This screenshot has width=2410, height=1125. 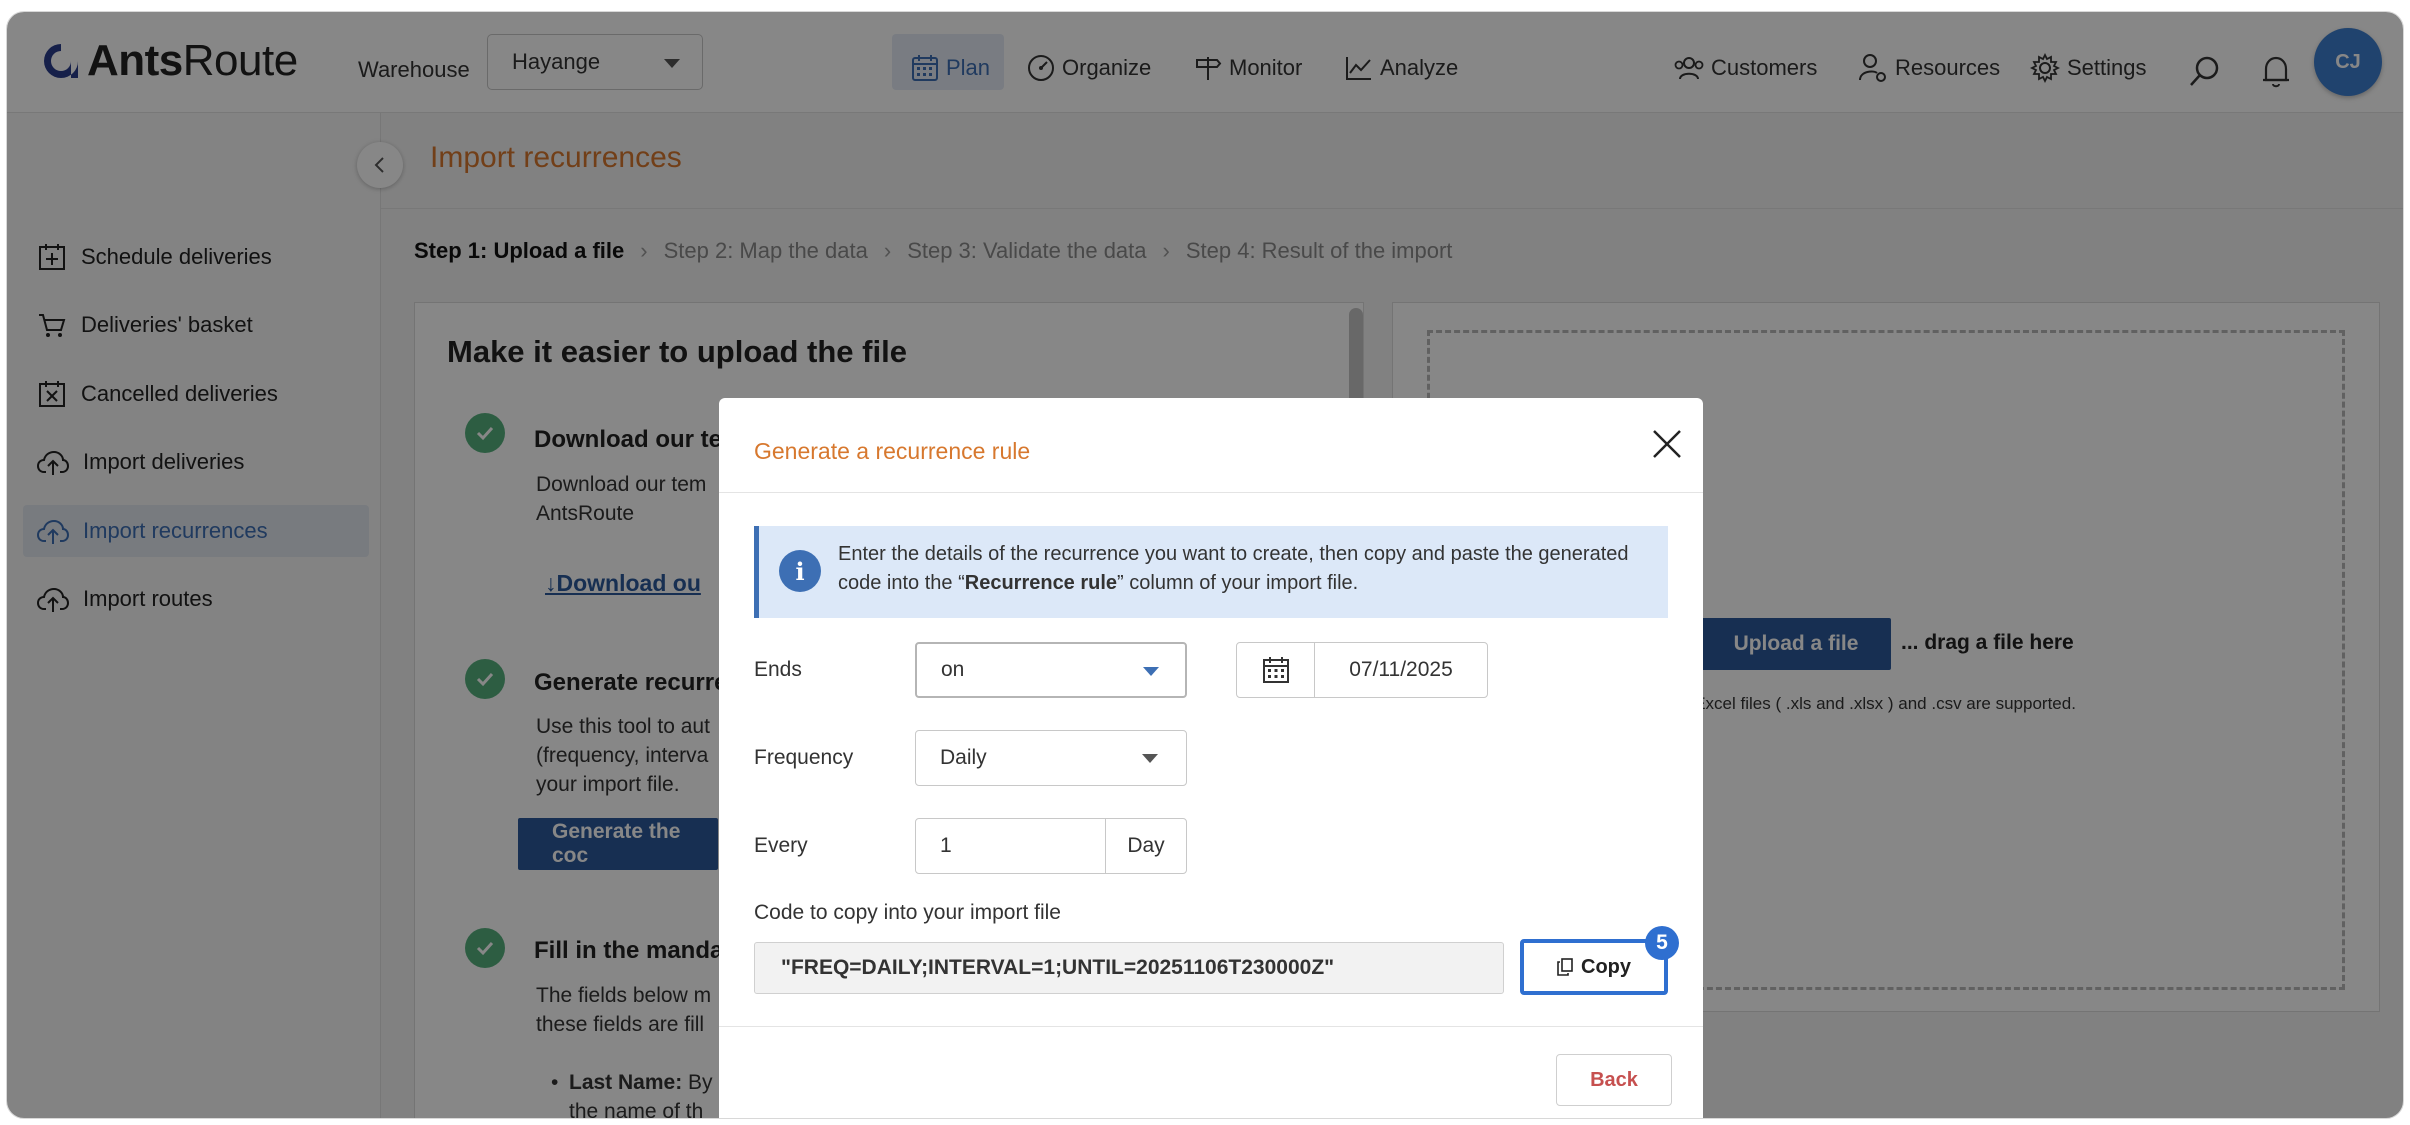 I want to click on date-picker-button, so click(x=1276, y=670).